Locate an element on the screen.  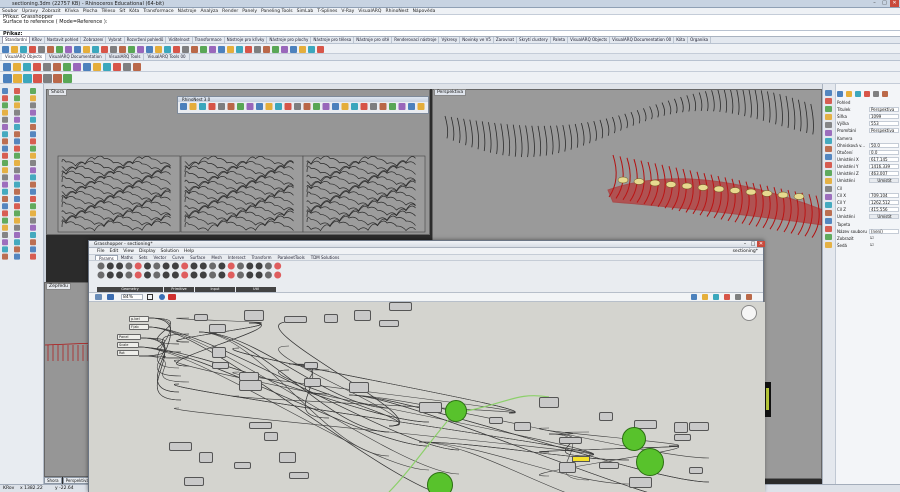
gh-tab-intersect: Intersect is located at coordinates (237, 257).